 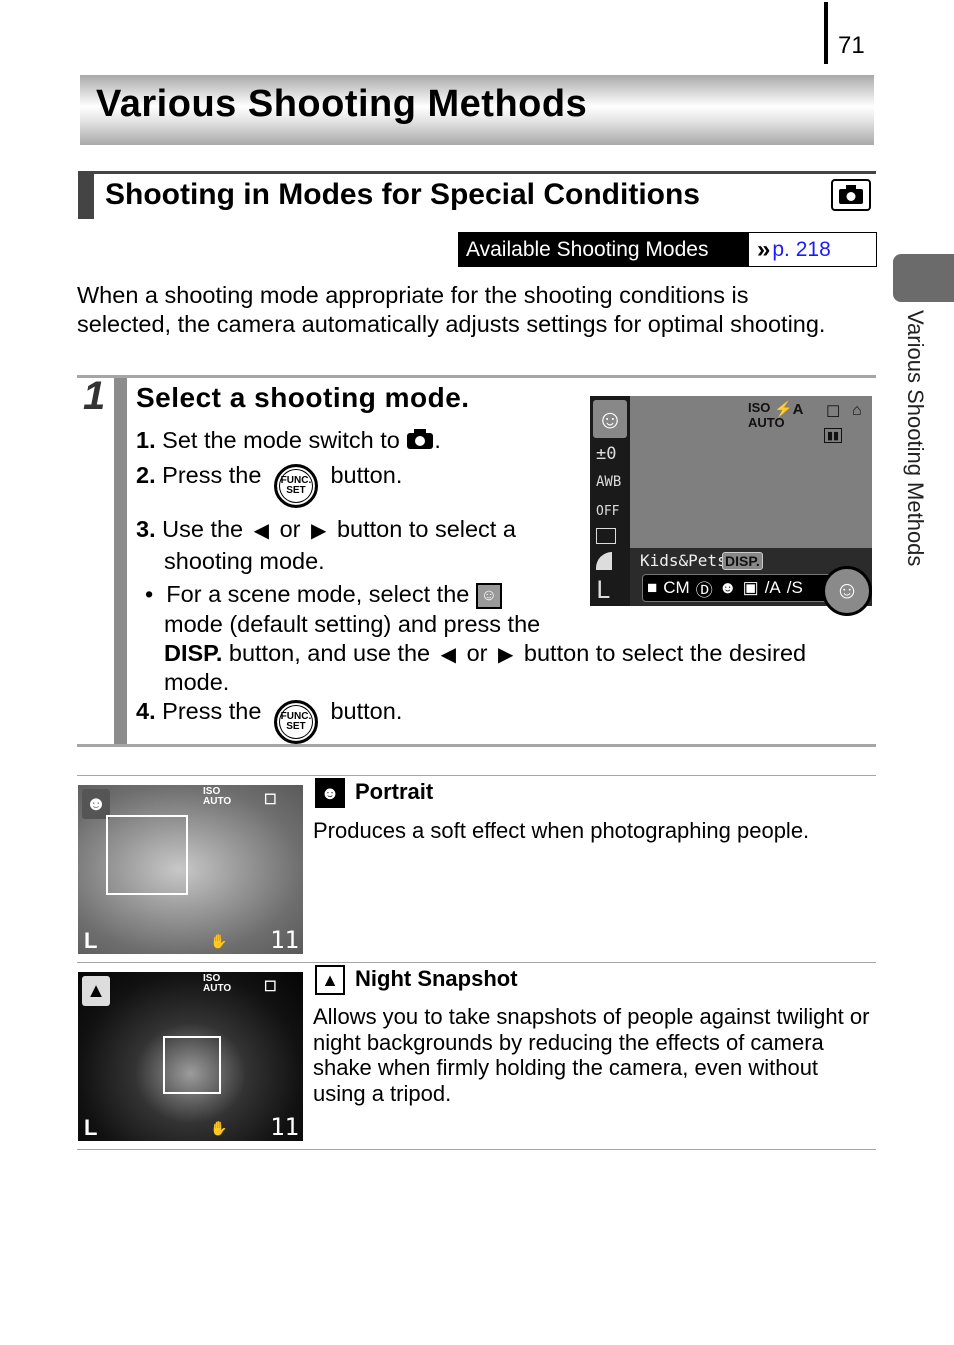 What do you see at coordinates (750, 587) in the screenshot?
I see `night-snapshot-icon: ▣` at bounding box center [750, 587].